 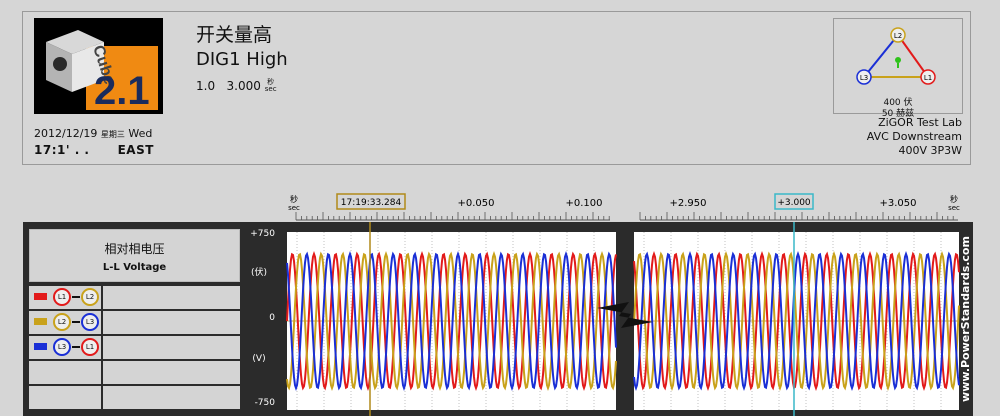 I want to click on event-date: 2012/12/19 星期三 Wed, so click(x=93, y=133).